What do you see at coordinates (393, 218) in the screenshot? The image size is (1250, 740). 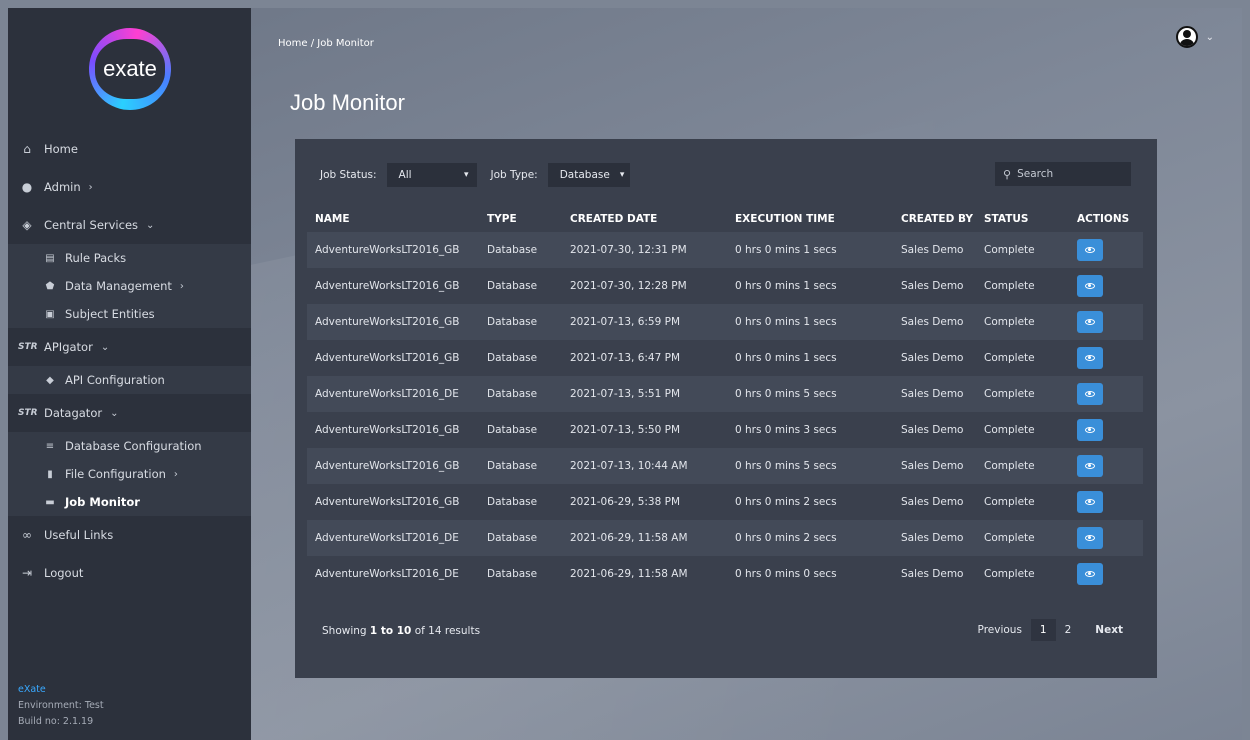 I see `header-name: NAME` at bounding box center [393, 218].